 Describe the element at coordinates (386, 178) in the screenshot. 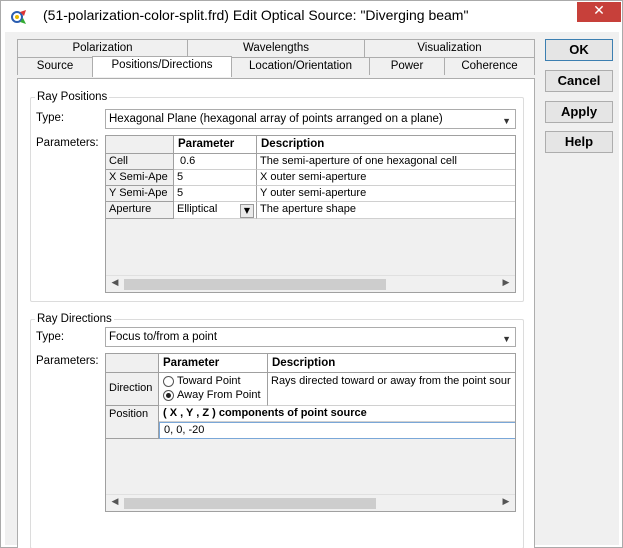

I see `x-semi-ape-description: X outer semi-aperture` at that location.